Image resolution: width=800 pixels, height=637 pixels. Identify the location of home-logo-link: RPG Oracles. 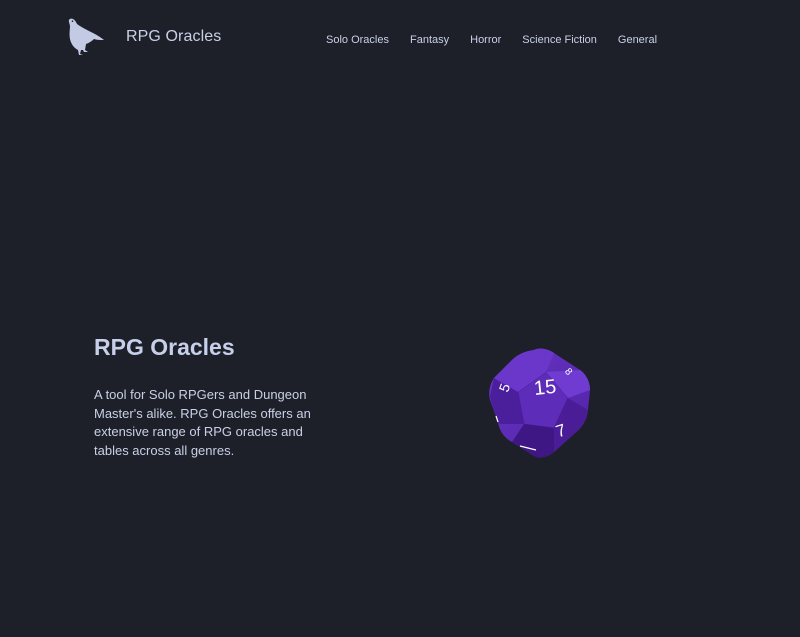
(142, 37).